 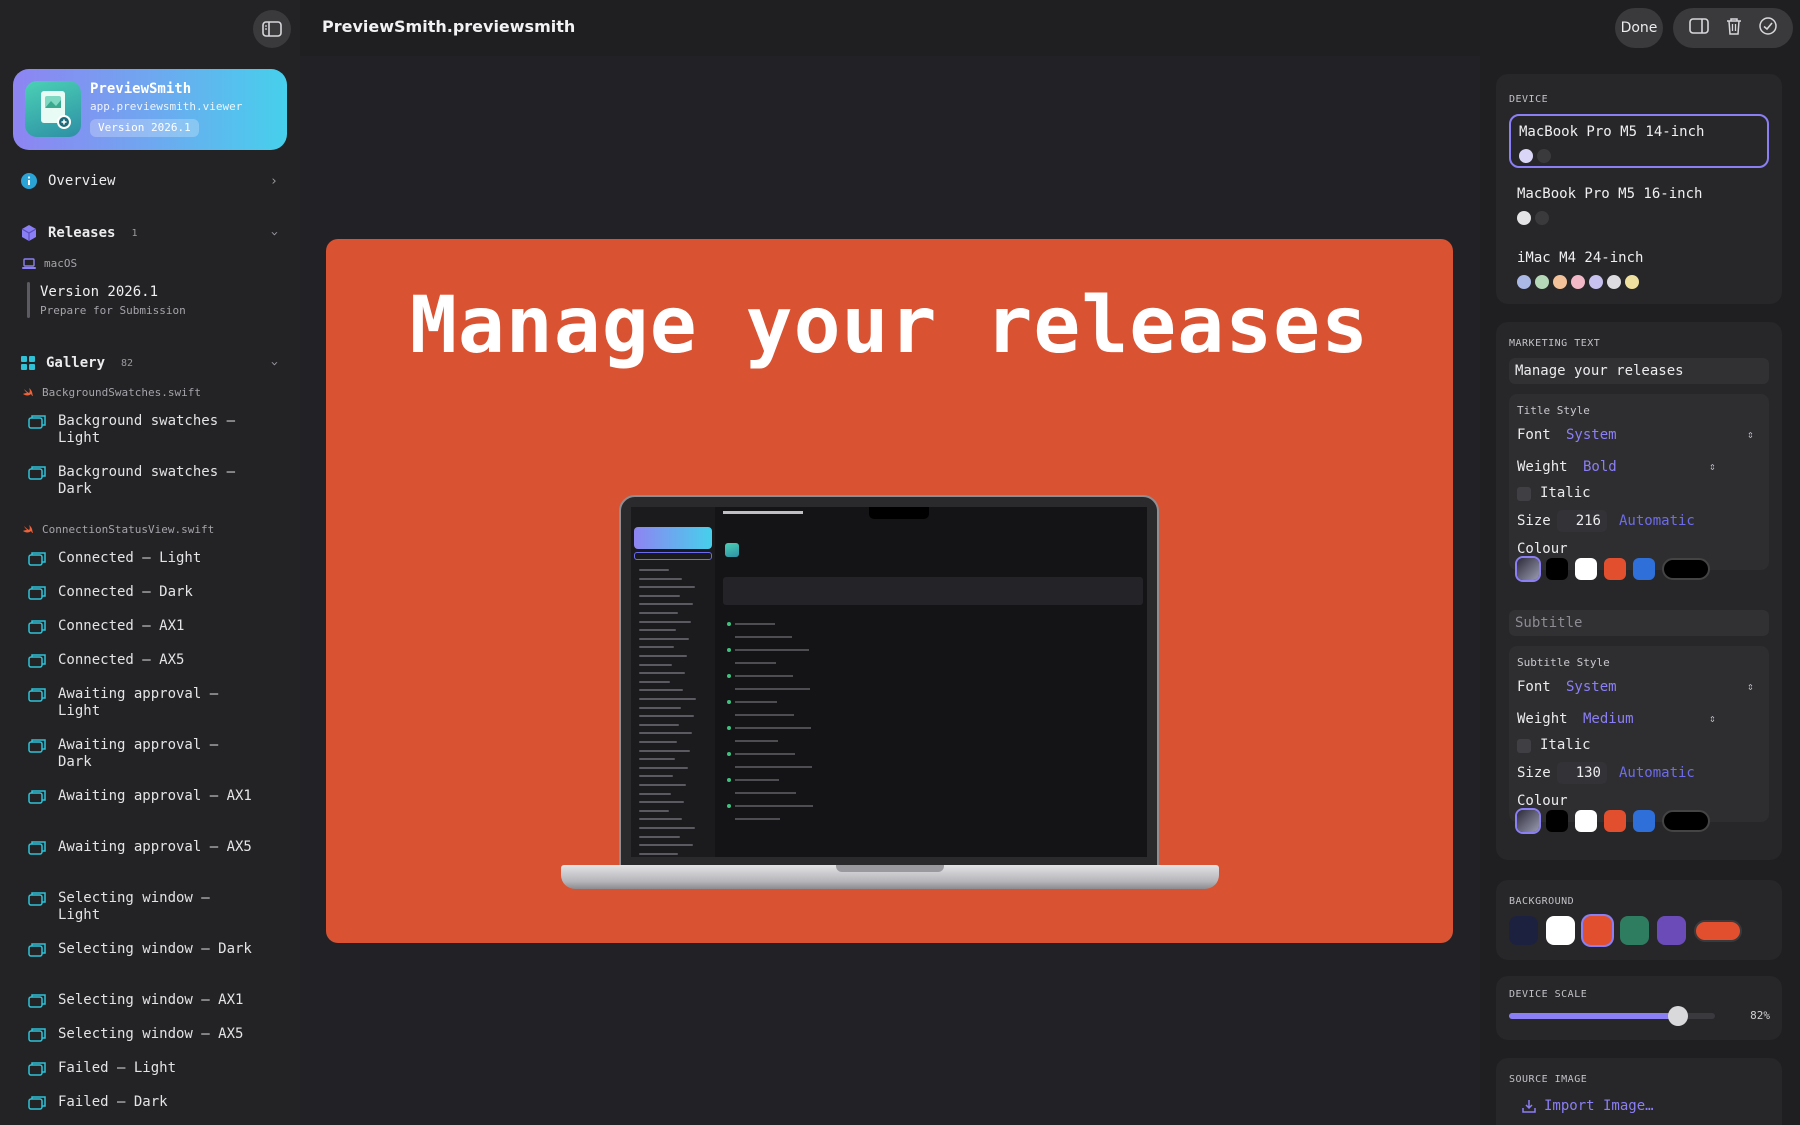 What do you see at coordinates (143, 481) in the screenshot?
I see `gallery-item: Background swatches – Dark` at bounding box center [143, 481].